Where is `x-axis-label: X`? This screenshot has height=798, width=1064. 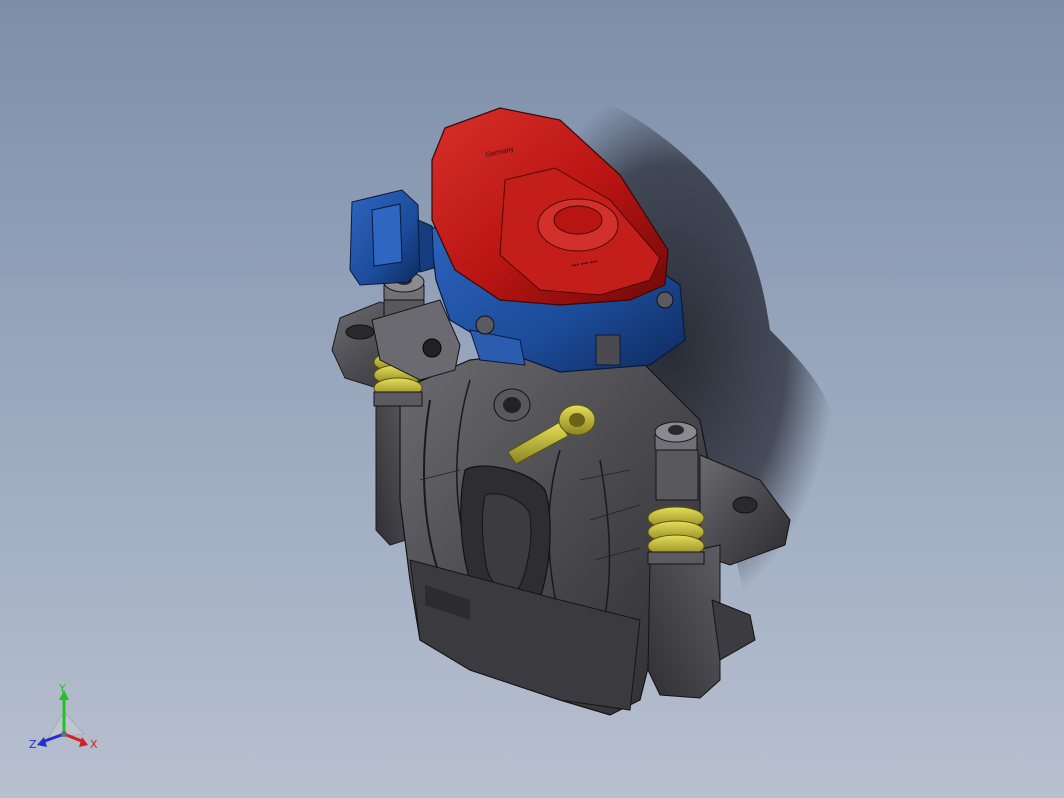
x-axis-label: X is located at coordinates (94, 744).